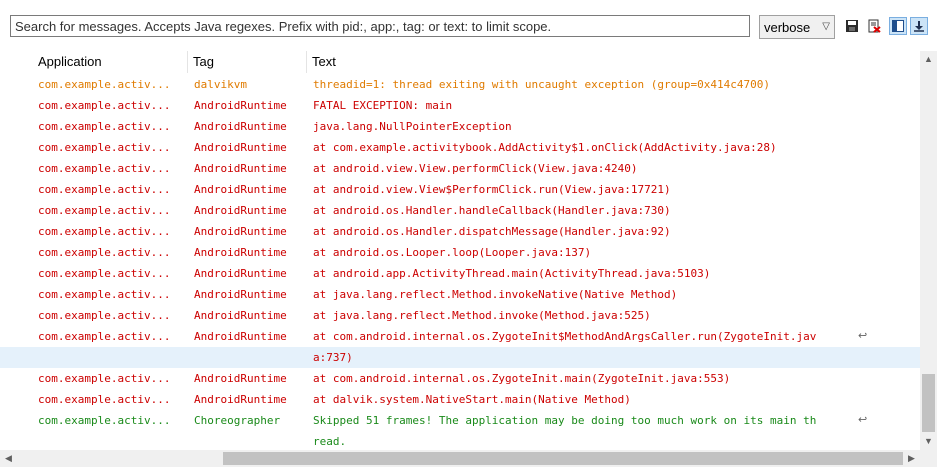 Image resolution: width=949 pixels, height=476 pixels. What do you see at coordinates (380, 26) in the screenshot?
I see `search-input` at bounding box center [380, 26].